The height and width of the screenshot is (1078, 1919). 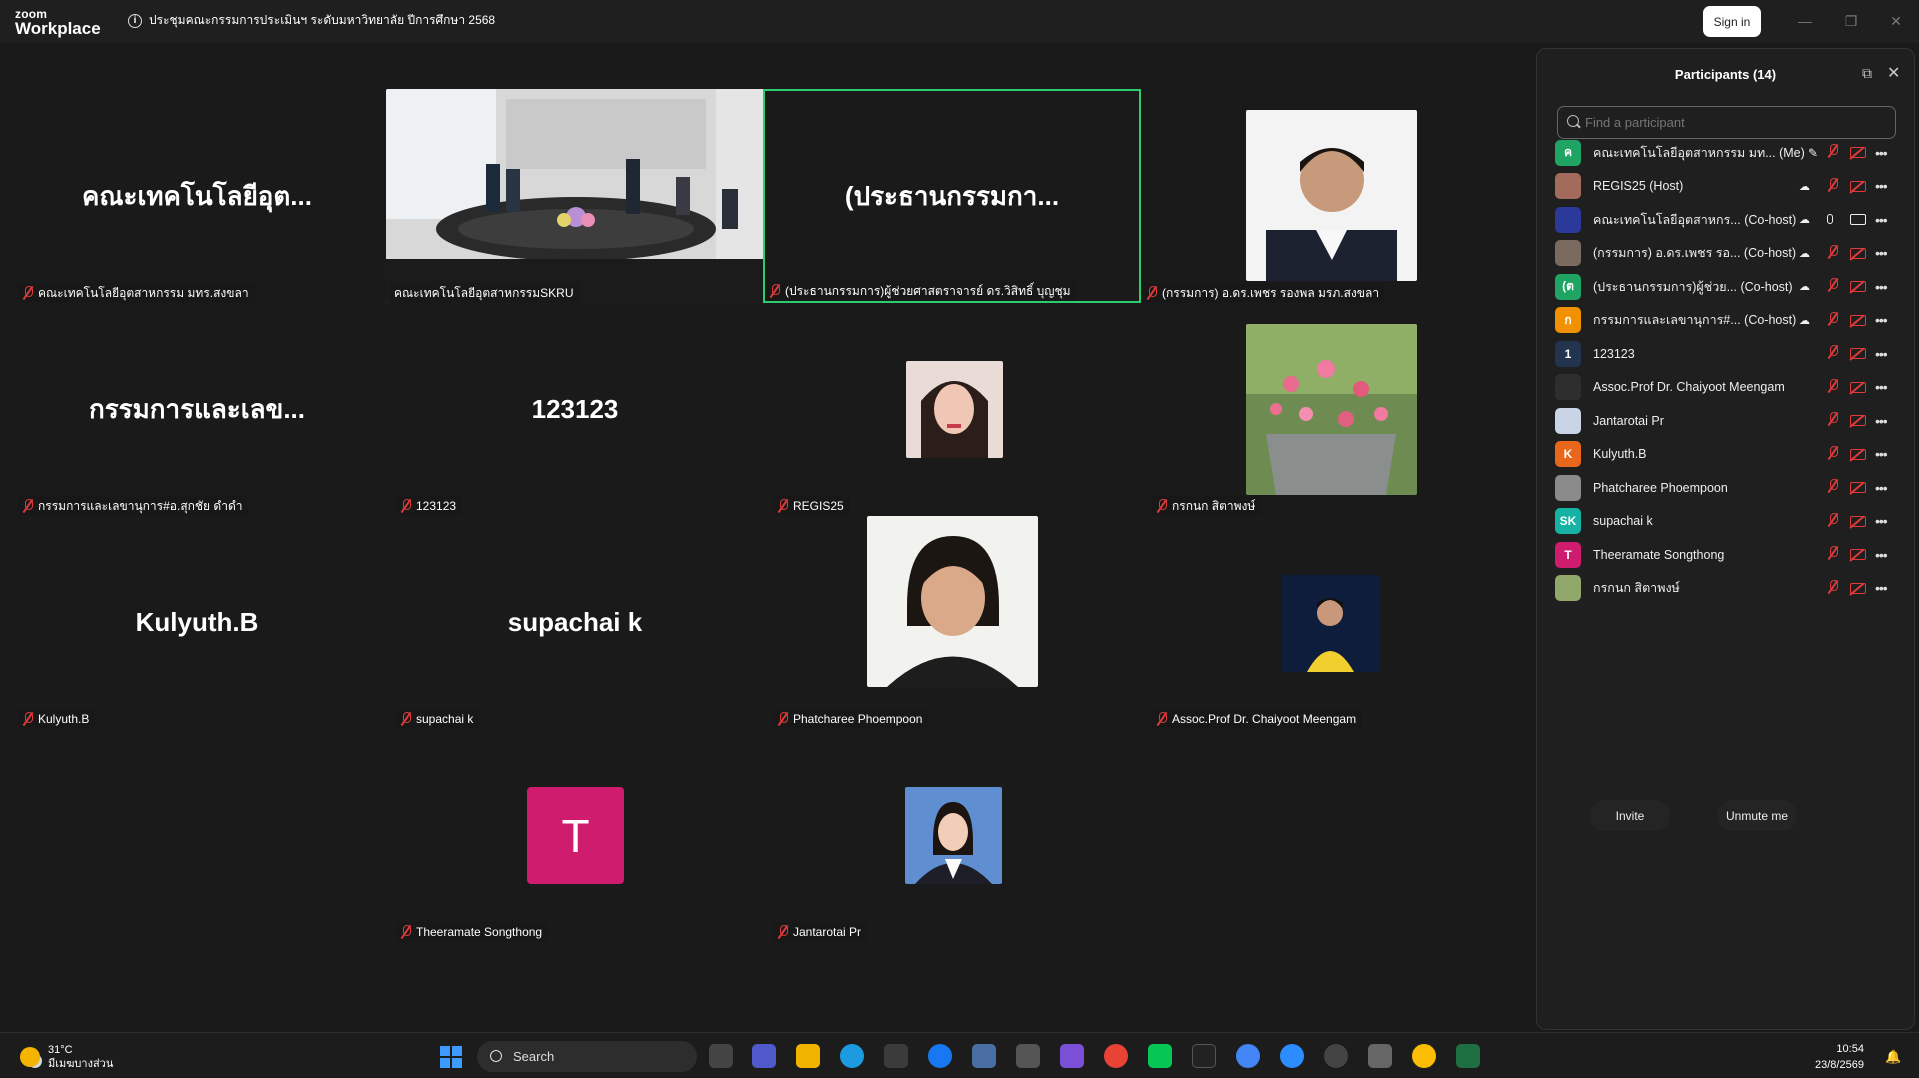 What do you see at coordinates (811, 506) in the screenshot?
I see `tile-label: REGIS25` at bounding box center [811, 506].